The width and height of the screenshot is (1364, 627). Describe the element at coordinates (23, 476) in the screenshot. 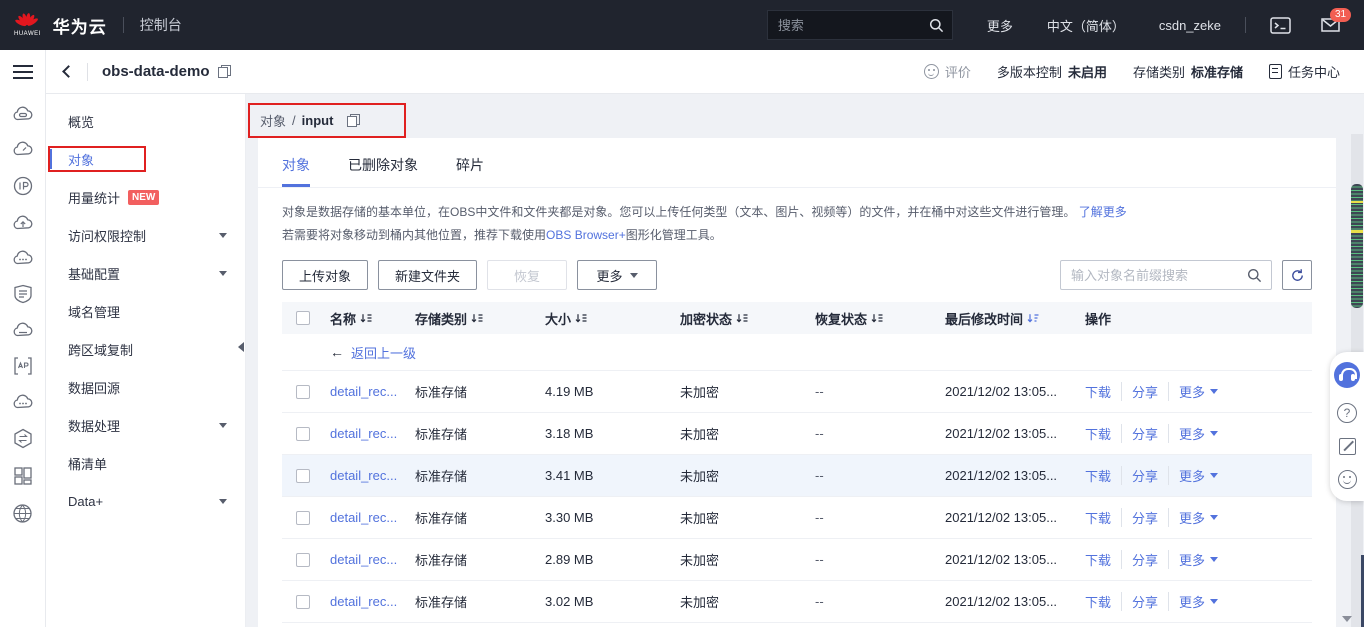

I see `grid-icon` at that location.